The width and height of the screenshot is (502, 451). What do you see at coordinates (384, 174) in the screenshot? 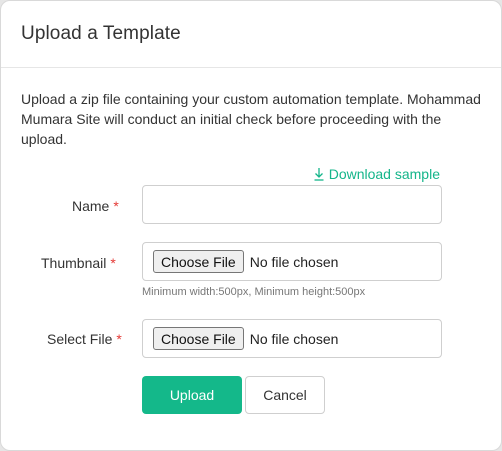
I see `download-sample-label: Download sample` at bounding box center [384, 174].